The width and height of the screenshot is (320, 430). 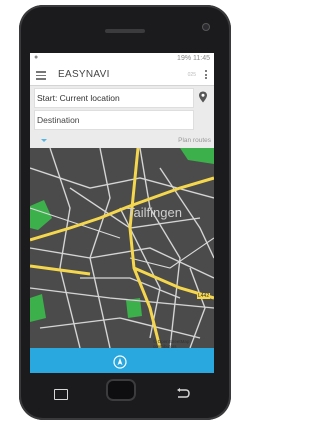 What do you see at coordinates (125, 31) in the screenshot?
I see `speaker-grille` at bounding box center [125, 31].